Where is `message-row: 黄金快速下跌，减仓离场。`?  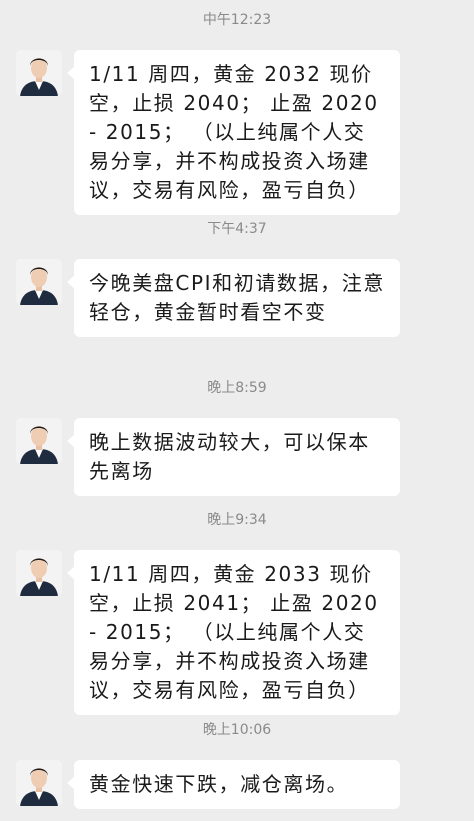
message-row: 黄金快速下跌，减仓离场。 is located at coordinates (208, 784).